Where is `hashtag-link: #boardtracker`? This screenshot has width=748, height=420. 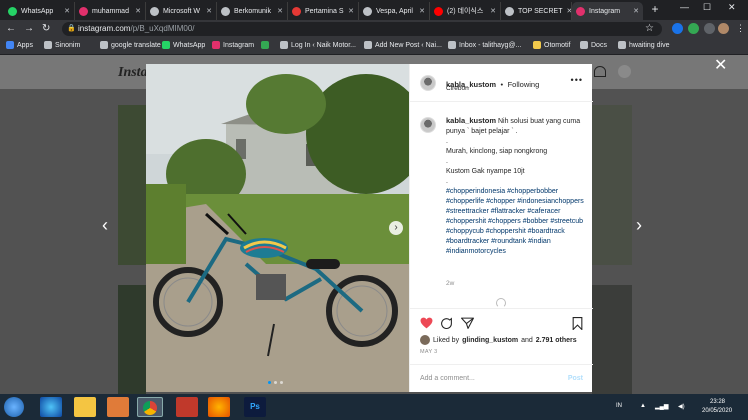 hashtag-link: #boardtracker is located at coordinates (467, 241).